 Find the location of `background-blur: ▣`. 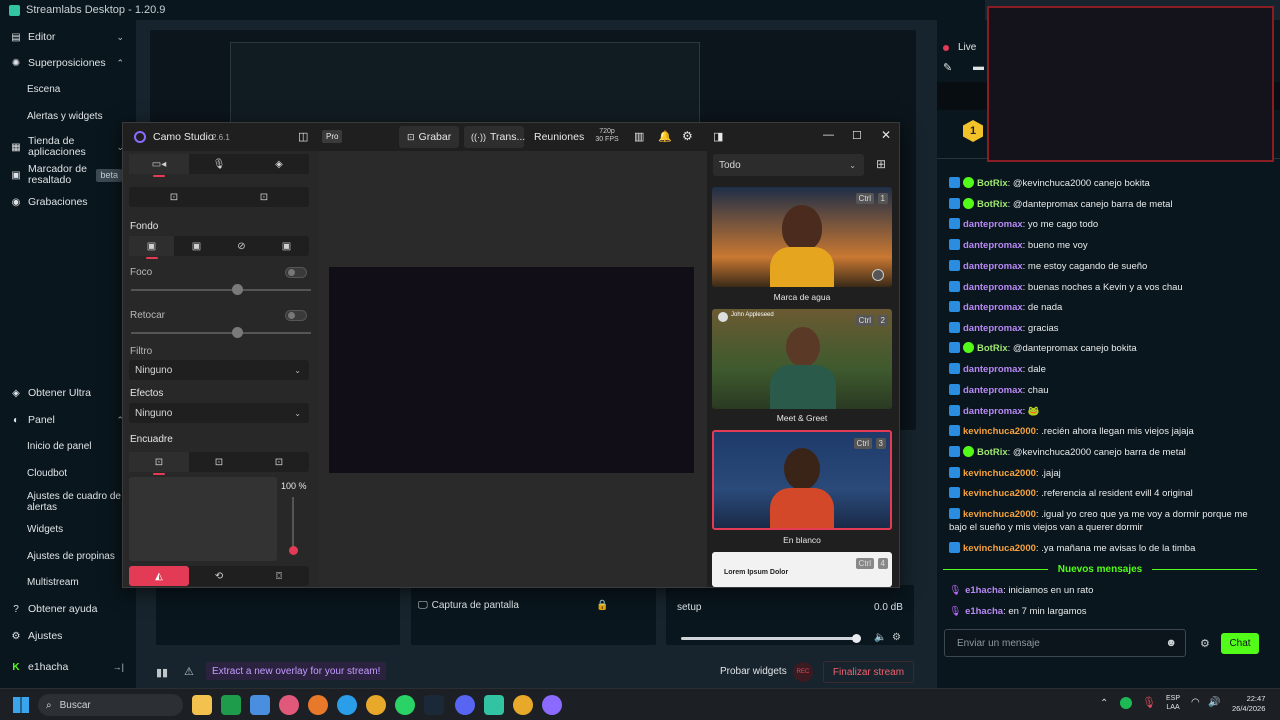

background-blur: ▣ is located at coordinates (196, 246).